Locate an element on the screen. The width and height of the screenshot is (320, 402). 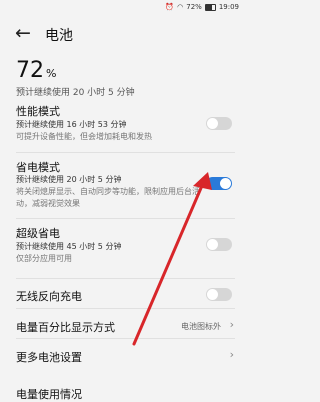
power-saving-mode-estimate: 预计继续使用 20 小时 5 分钟 is located at coordinates (69, 179).